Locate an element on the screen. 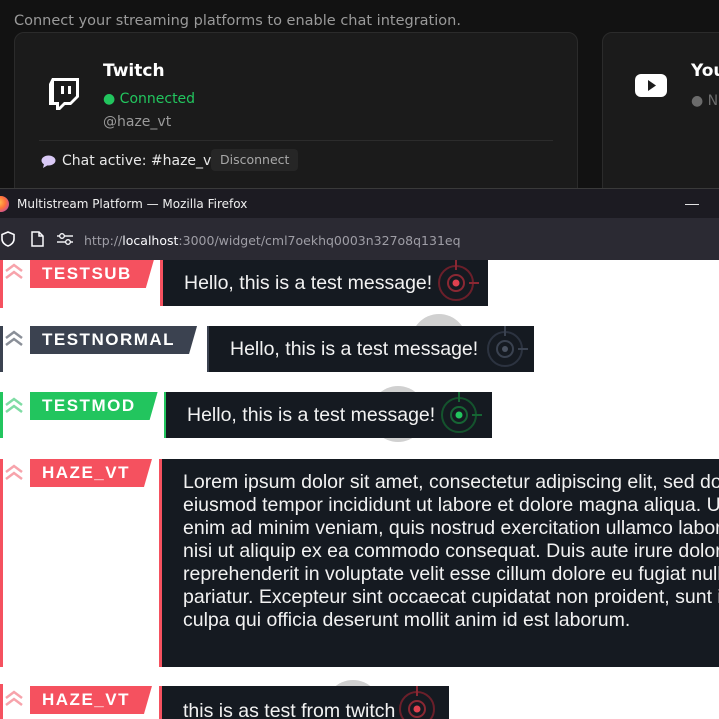 Image resolution: width=719 pixels, height=719 pixels. username-badge: TESTNORMAL is located at coordinates (113, 340).